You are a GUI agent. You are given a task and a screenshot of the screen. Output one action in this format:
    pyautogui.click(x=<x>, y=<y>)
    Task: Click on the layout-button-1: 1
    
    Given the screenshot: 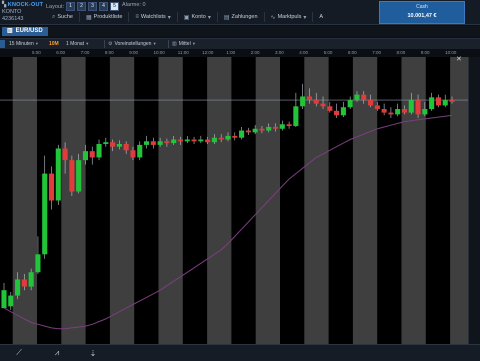 What is the action you would take?
    pyautogui.click(x=71, y=6)
    